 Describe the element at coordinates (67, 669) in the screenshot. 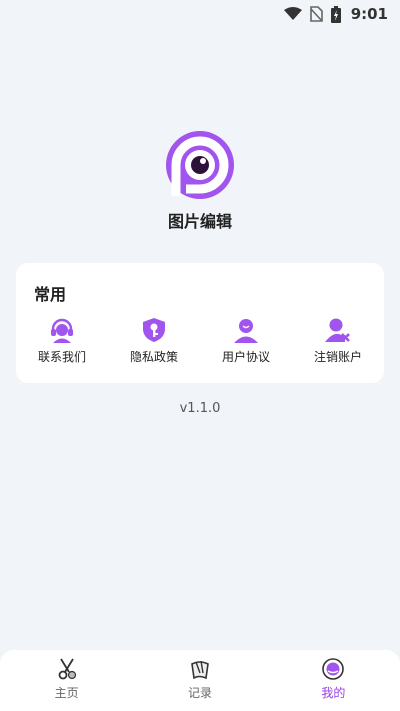

I see `scissors-icon` at that location.